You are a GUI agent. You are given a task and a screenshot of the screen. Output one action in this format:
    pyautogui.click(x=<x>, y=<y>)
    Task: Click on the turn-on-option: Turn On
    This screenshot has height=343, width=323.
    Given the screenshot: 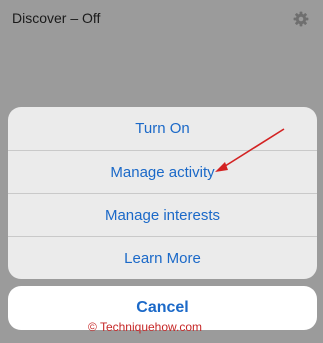 What is the action you would take?
    pyautogui.click(x=162, y=128)
    